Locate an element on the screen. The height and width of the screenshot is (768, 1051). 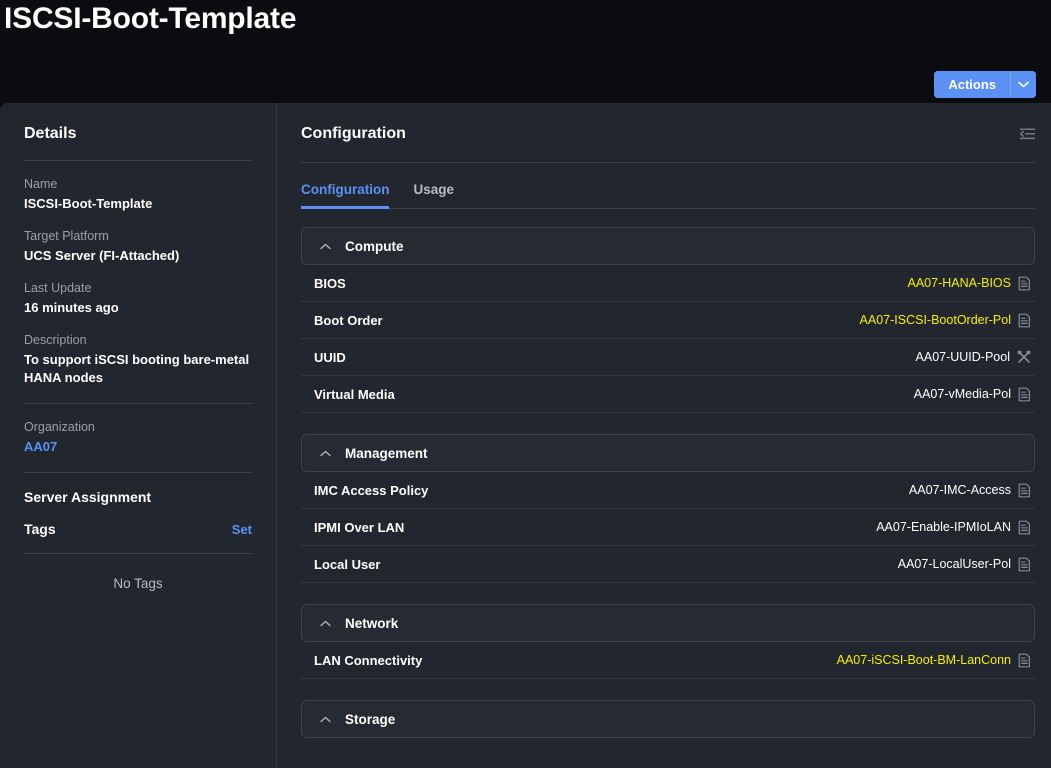
group-title: Network is located at coordinates (372, 623).